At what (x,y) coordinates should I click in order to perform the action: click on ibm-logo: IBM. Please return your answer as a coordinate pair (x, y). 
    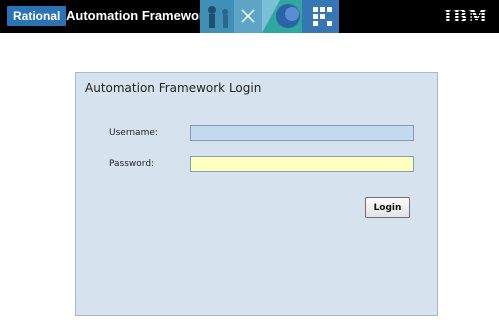
    Looking at the image, I should click on (466, 16).